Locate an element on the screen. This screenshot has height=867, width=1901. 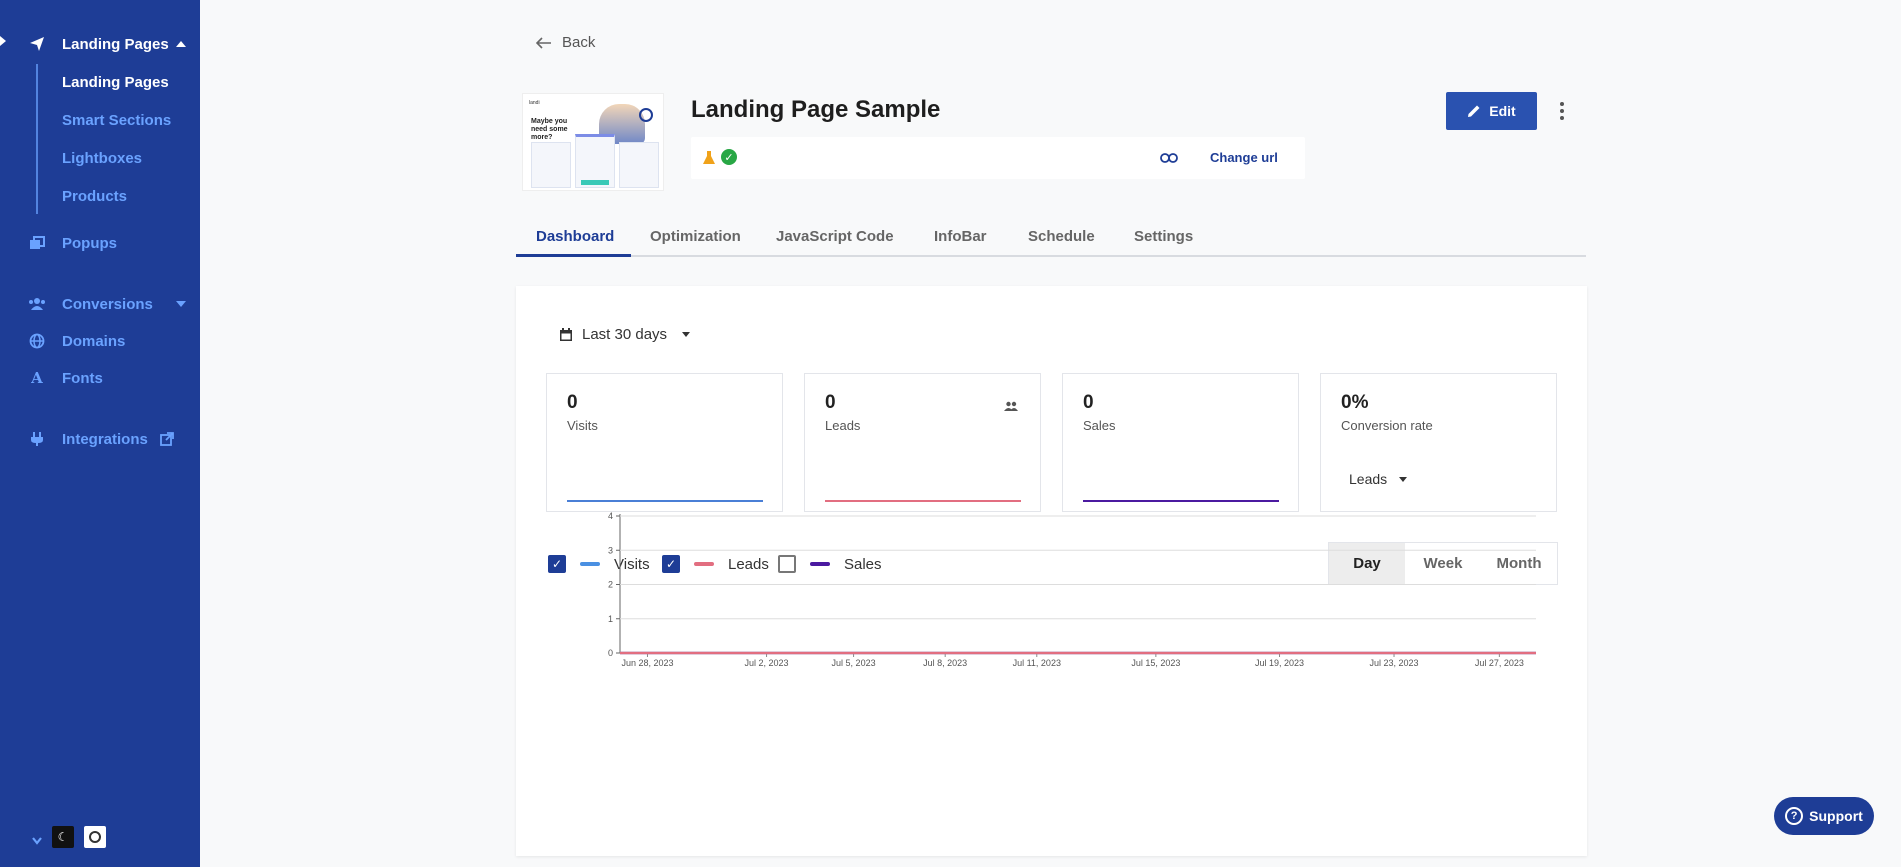
url-bar: ✓ Change url is located at coordinates (998, 158).